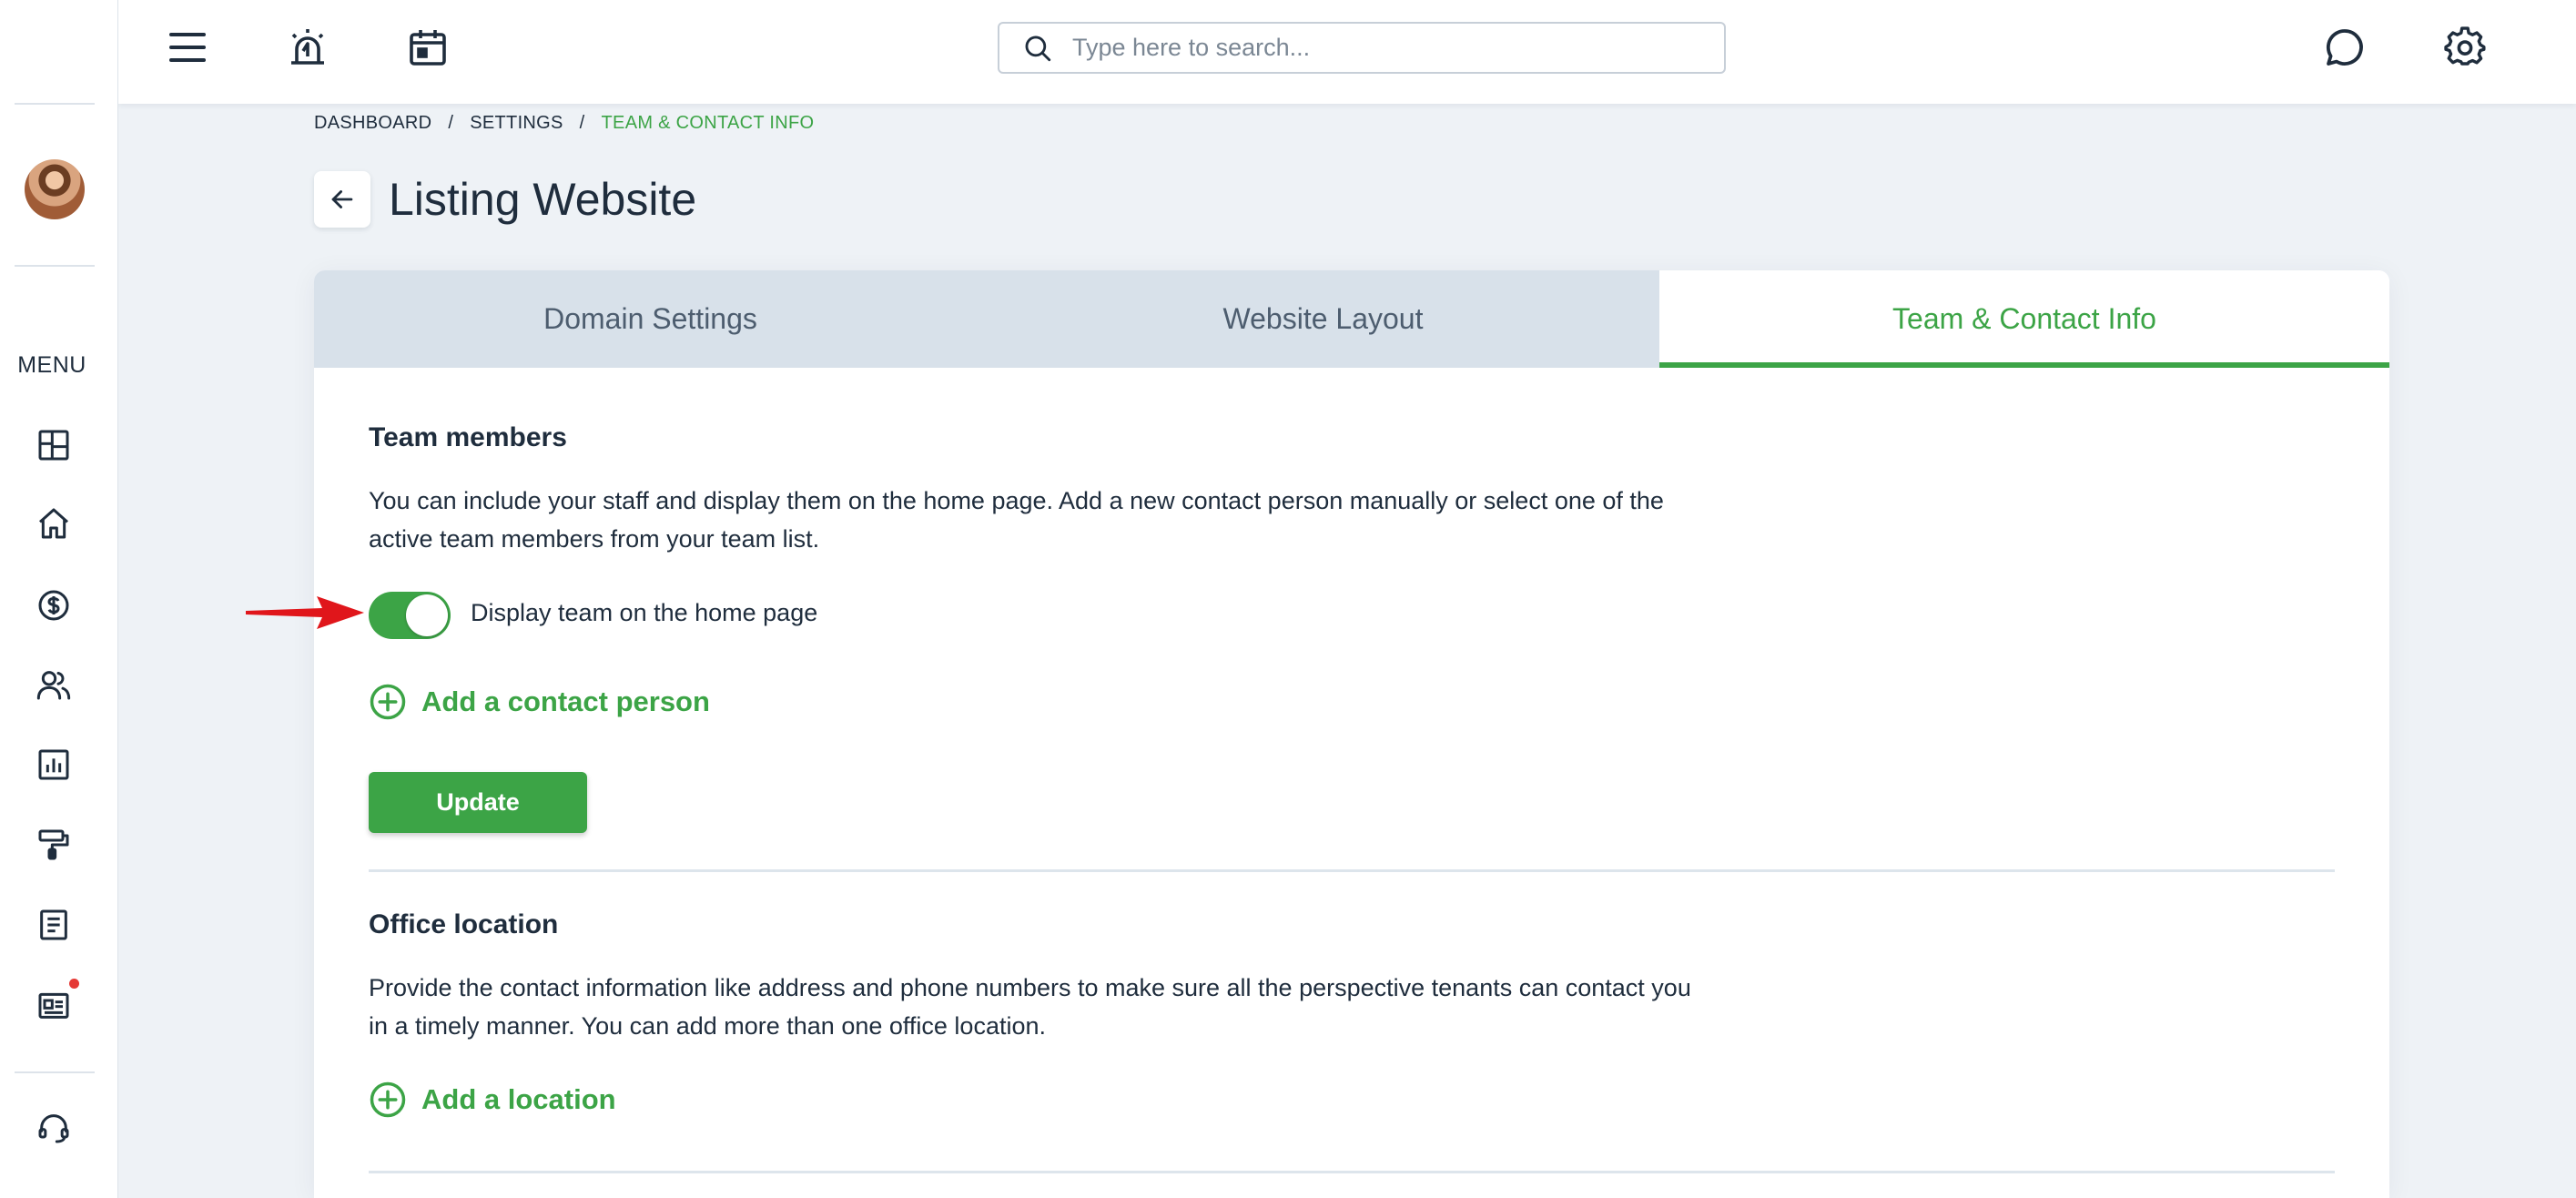  Describe the element at coordinates (708, 123) in the screenshot. I see `breadcrumb-item-current: TEAM & CONTACT INFO` at that location.